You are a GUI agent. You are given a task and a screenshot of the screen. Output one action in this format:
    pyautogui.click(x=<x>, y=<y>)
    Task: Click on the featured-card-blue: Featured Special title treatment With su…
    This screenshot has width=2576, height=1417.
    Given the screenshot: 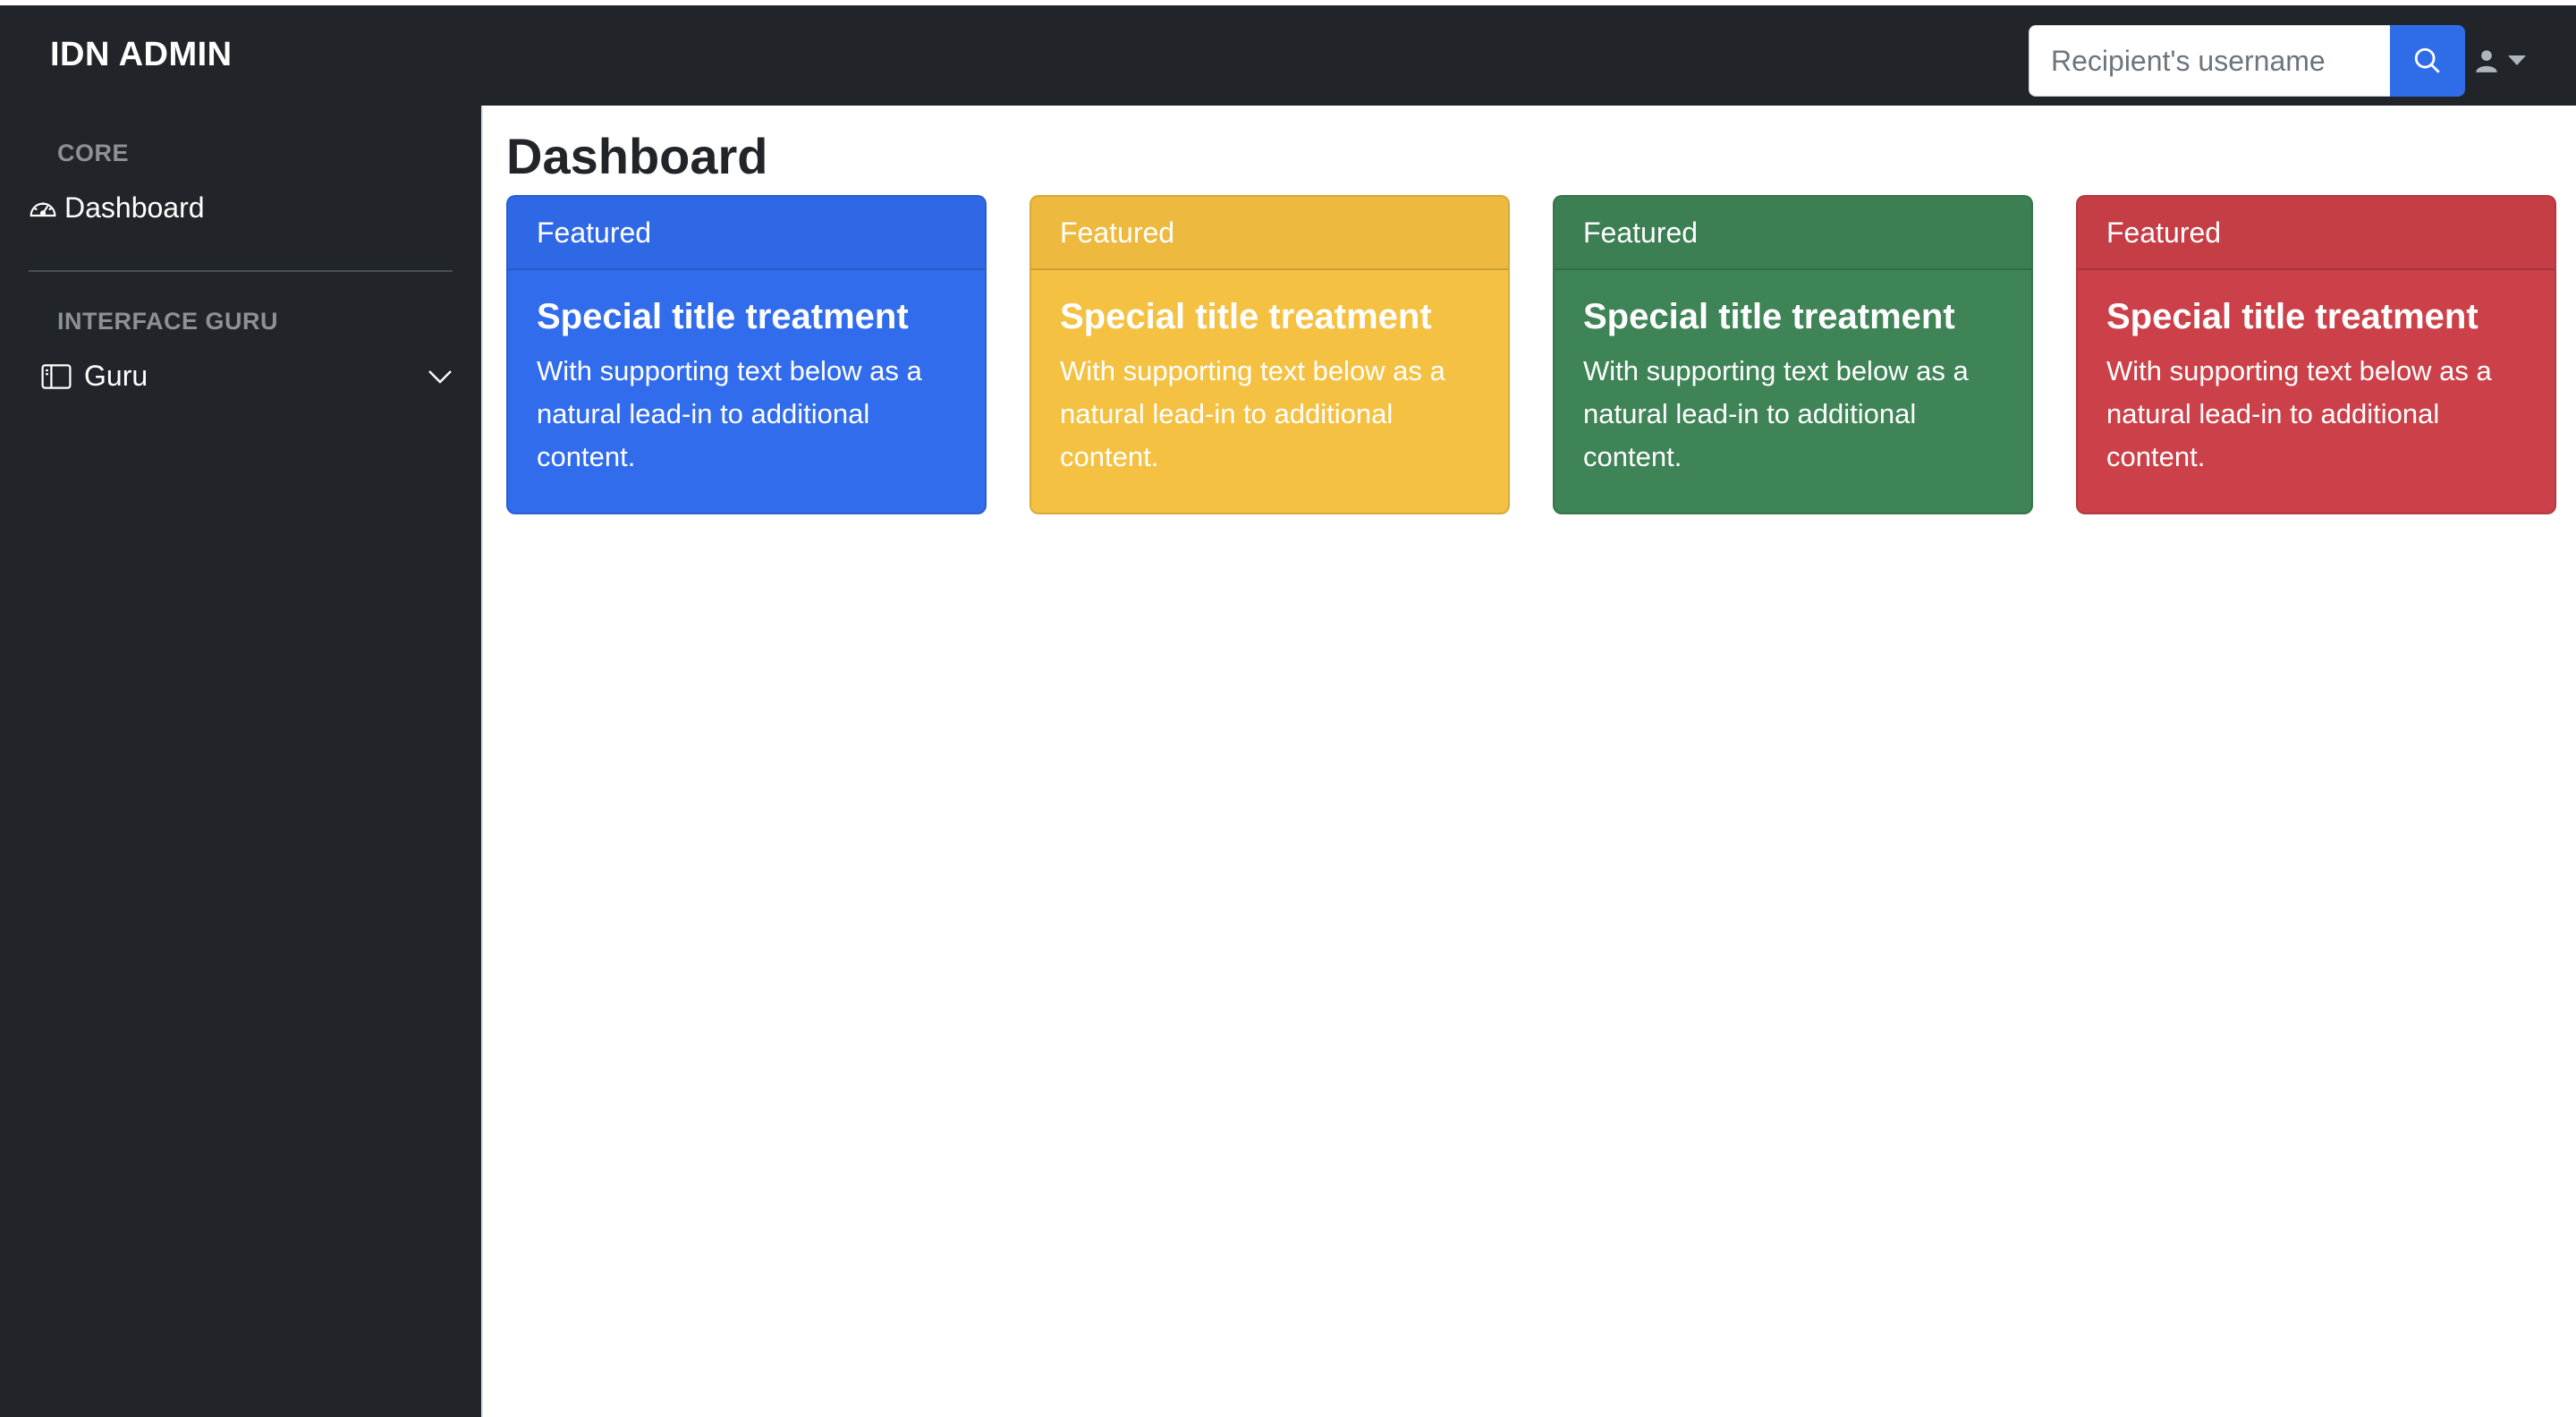 What is the action you would take?
    pyautogui.click(x=746, y=354)
    